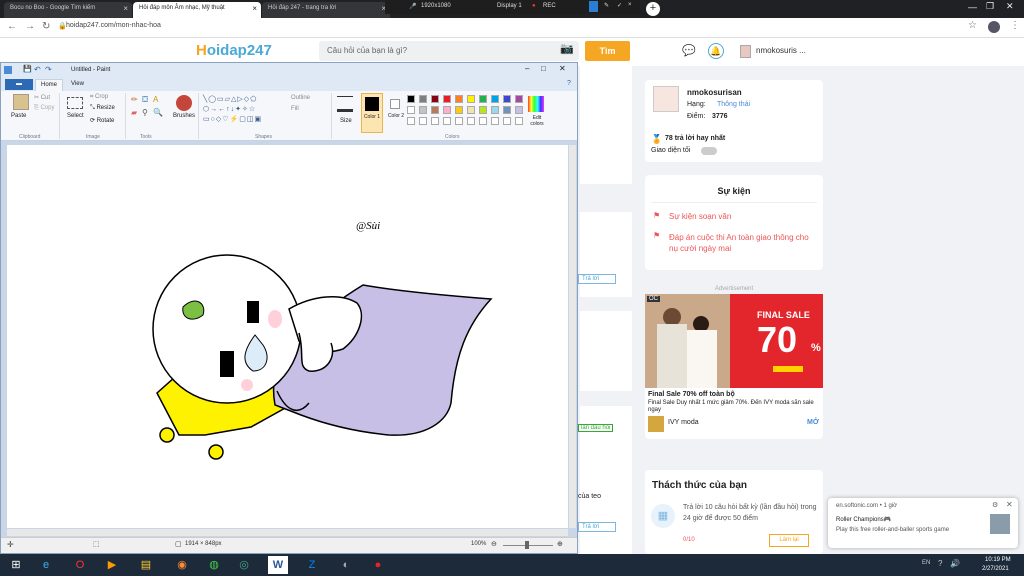  I want to click on reload-icon: ↻, so click(46, 26).